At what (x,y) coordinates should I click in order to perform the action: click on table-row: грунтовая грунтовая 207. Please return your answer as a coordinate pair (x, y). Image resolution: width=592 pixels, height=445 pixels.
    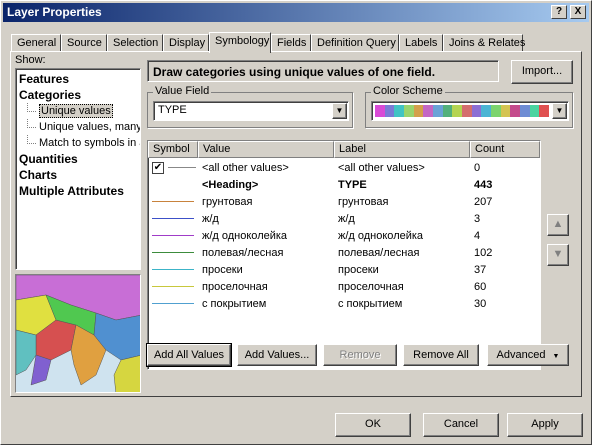
    Looking at the image, I should click on (344, 202).